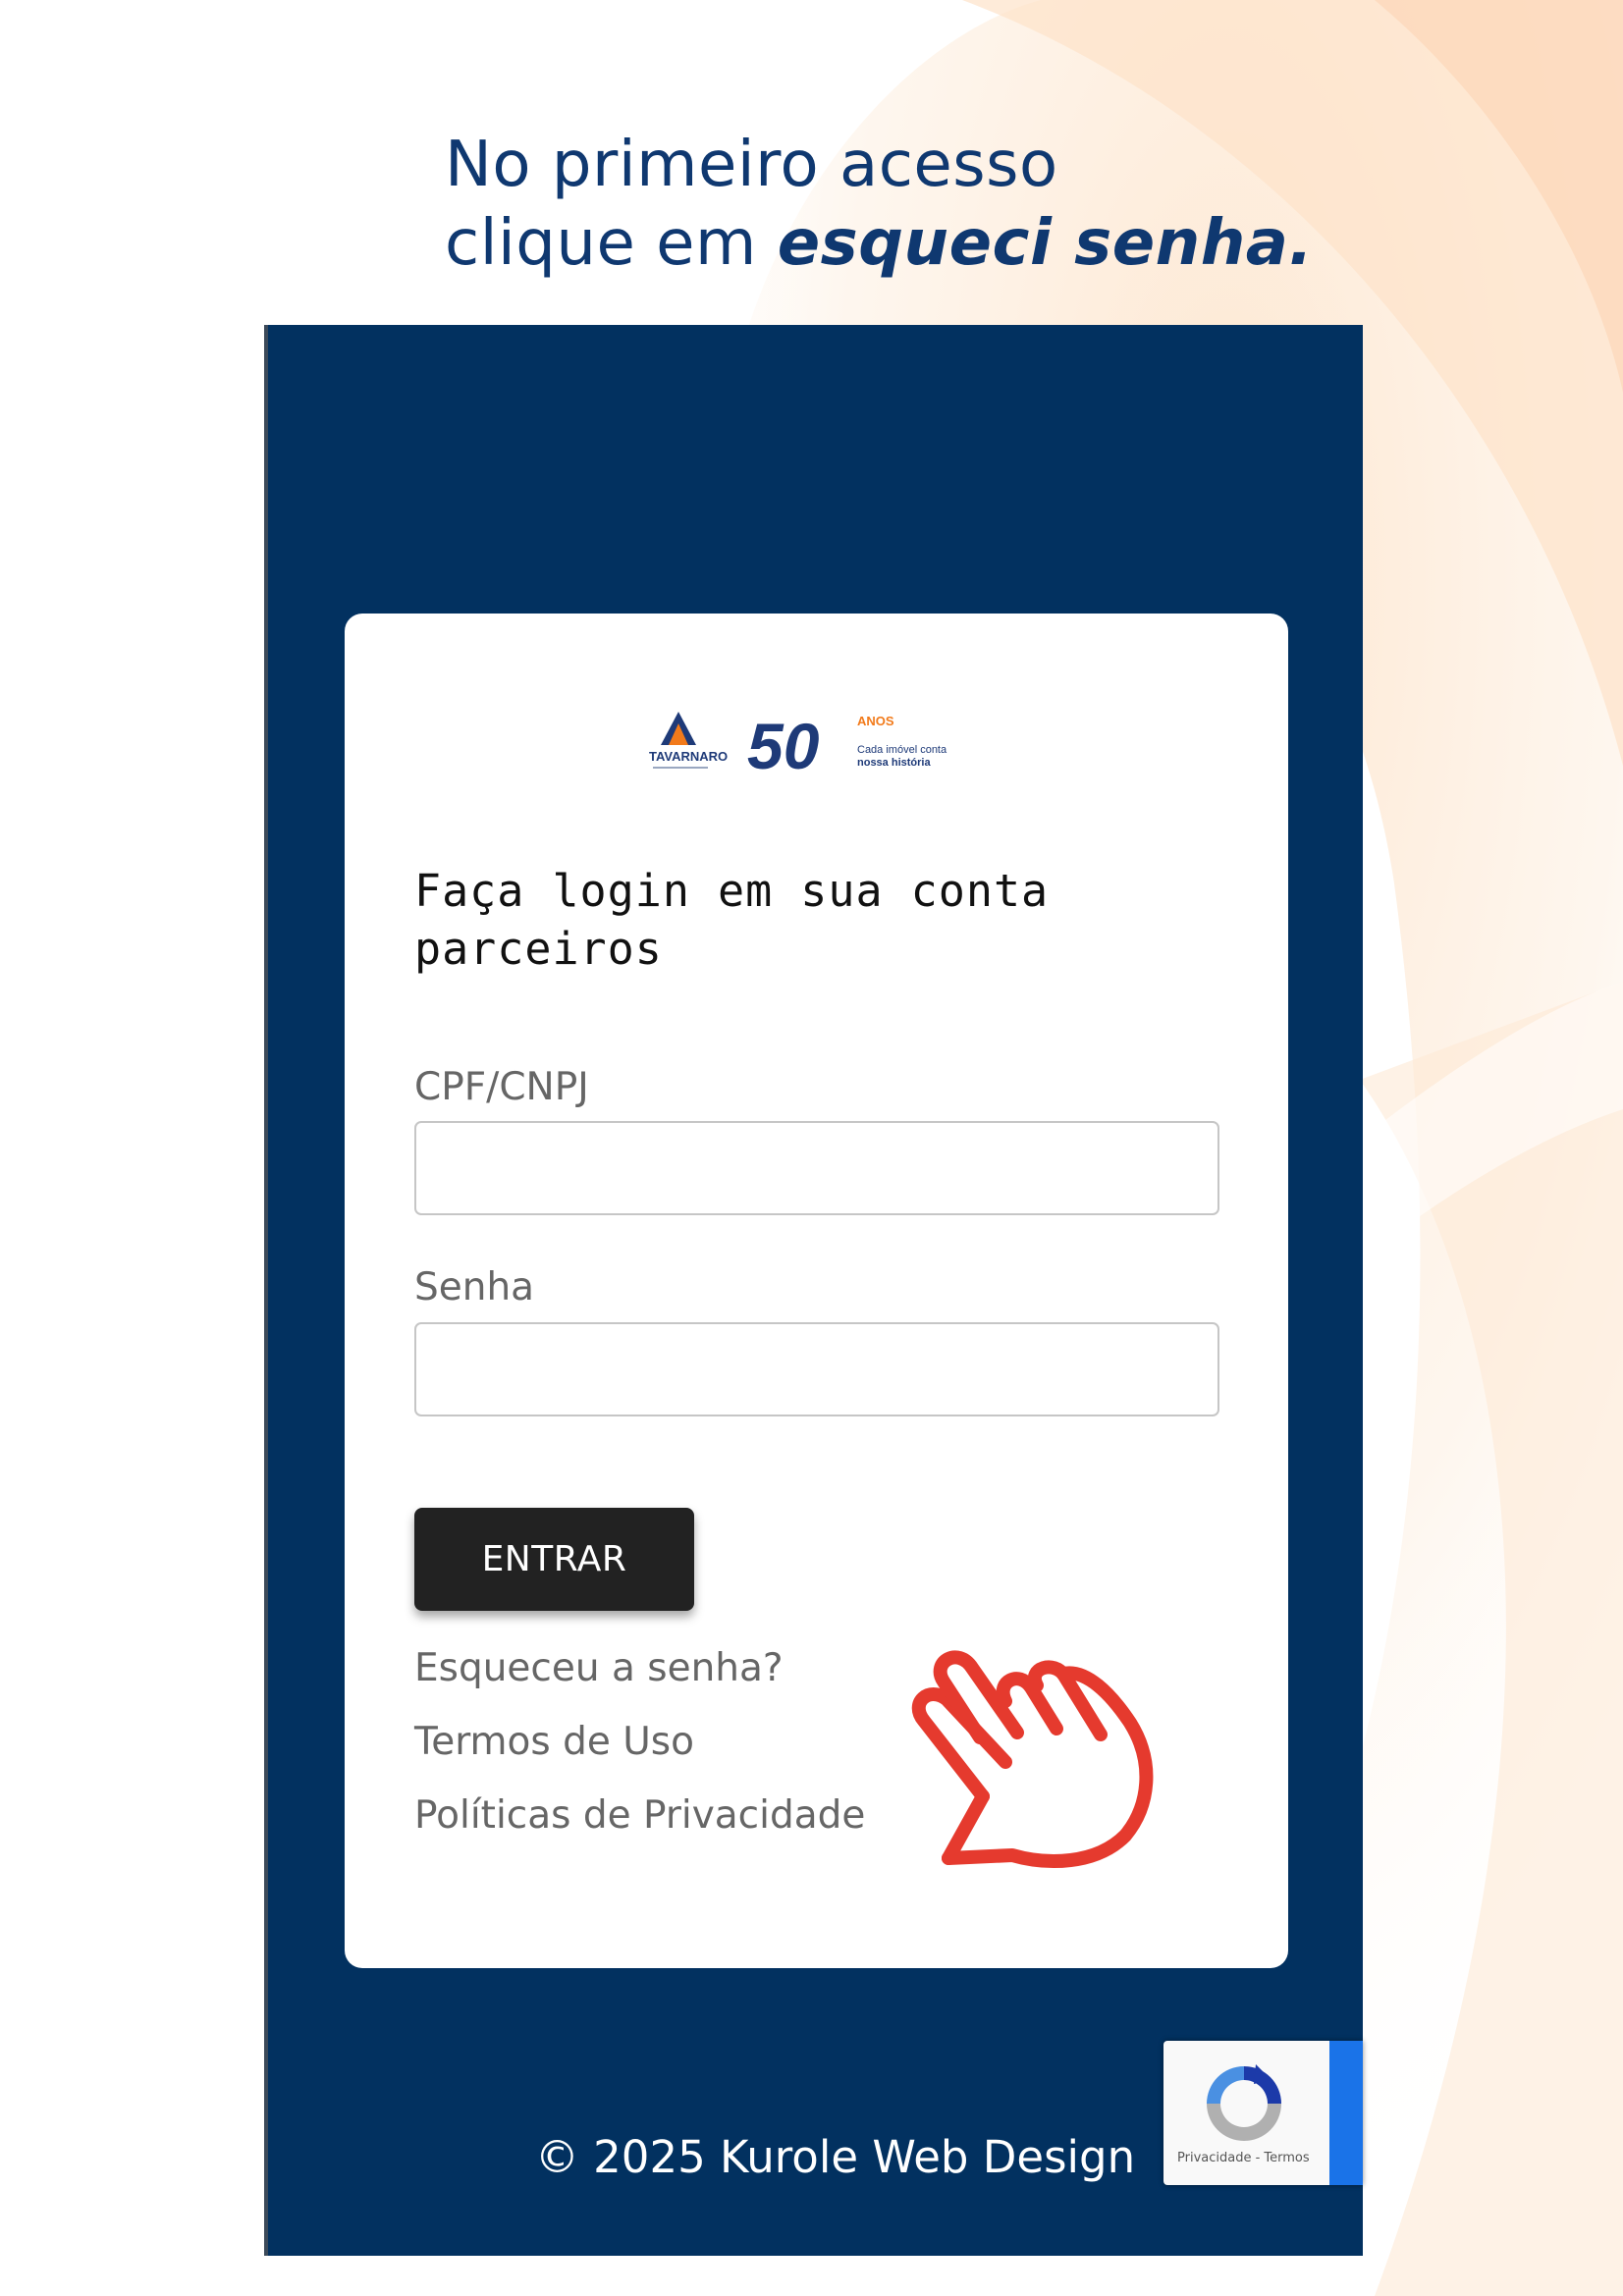 Image resolution: width=1623 pixels, height=2296 pixels. Describe the element at coordinates (688, 756) in the screenshot. I see `logo-brand: TAVARNARO` at that location.